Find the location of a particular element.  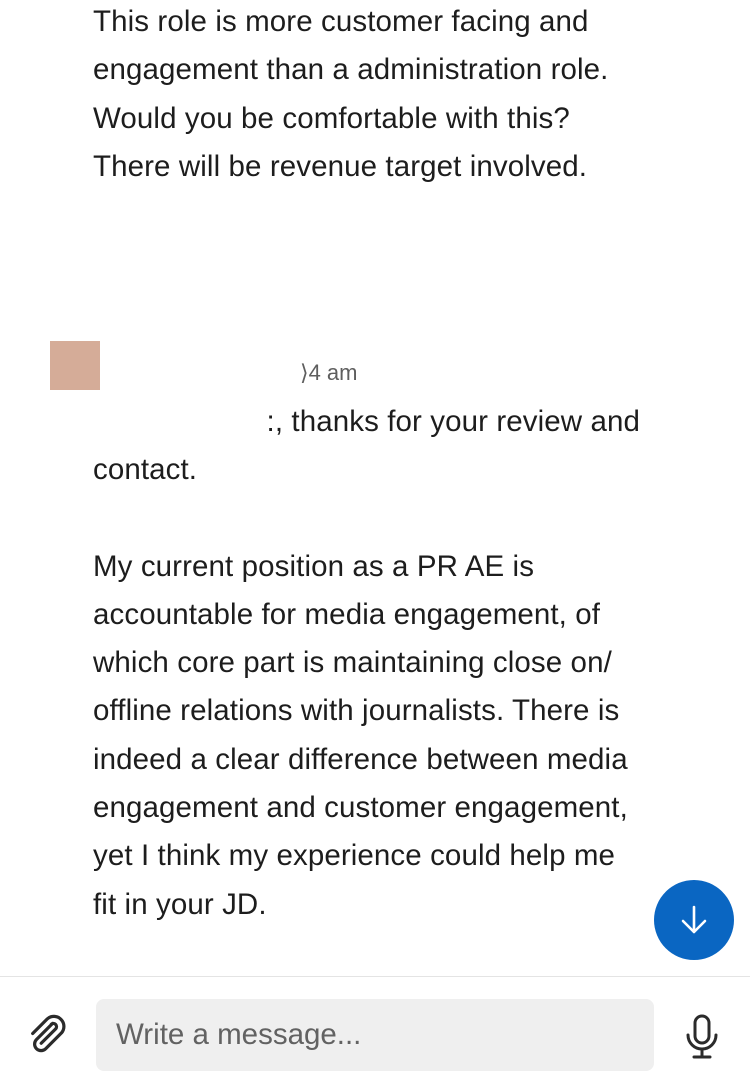

message-input-container is located at coordinates (375, 1035).